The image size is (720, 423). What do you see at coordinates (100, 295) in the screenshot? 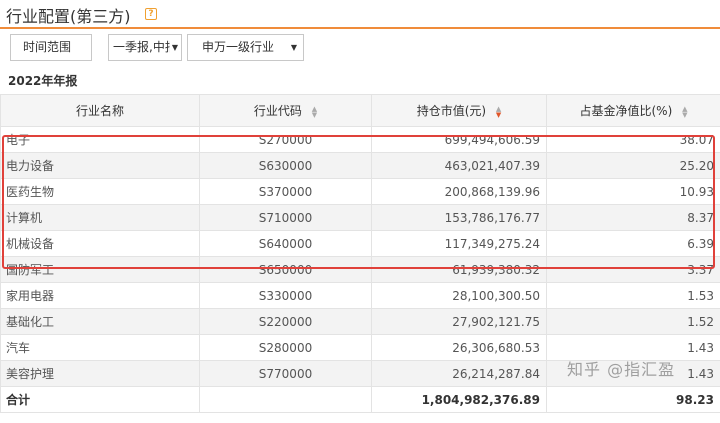
I see `industry-name-cell: 家用电器` at bounding box center [100, 295].